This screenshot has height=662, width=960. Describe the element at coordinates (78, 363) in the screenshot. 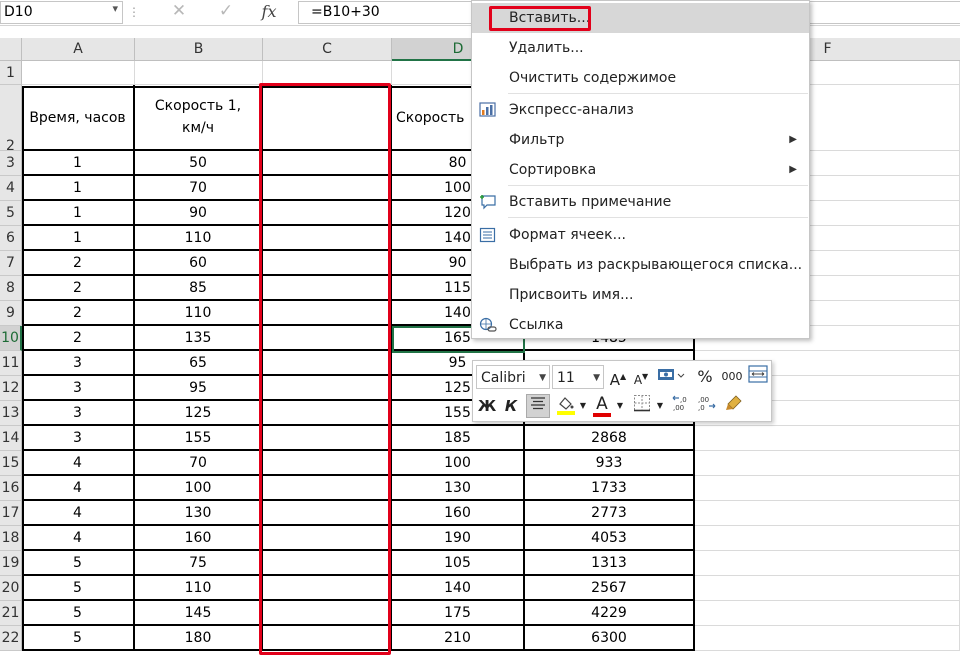

I see `cell-a11: 3` at that location.